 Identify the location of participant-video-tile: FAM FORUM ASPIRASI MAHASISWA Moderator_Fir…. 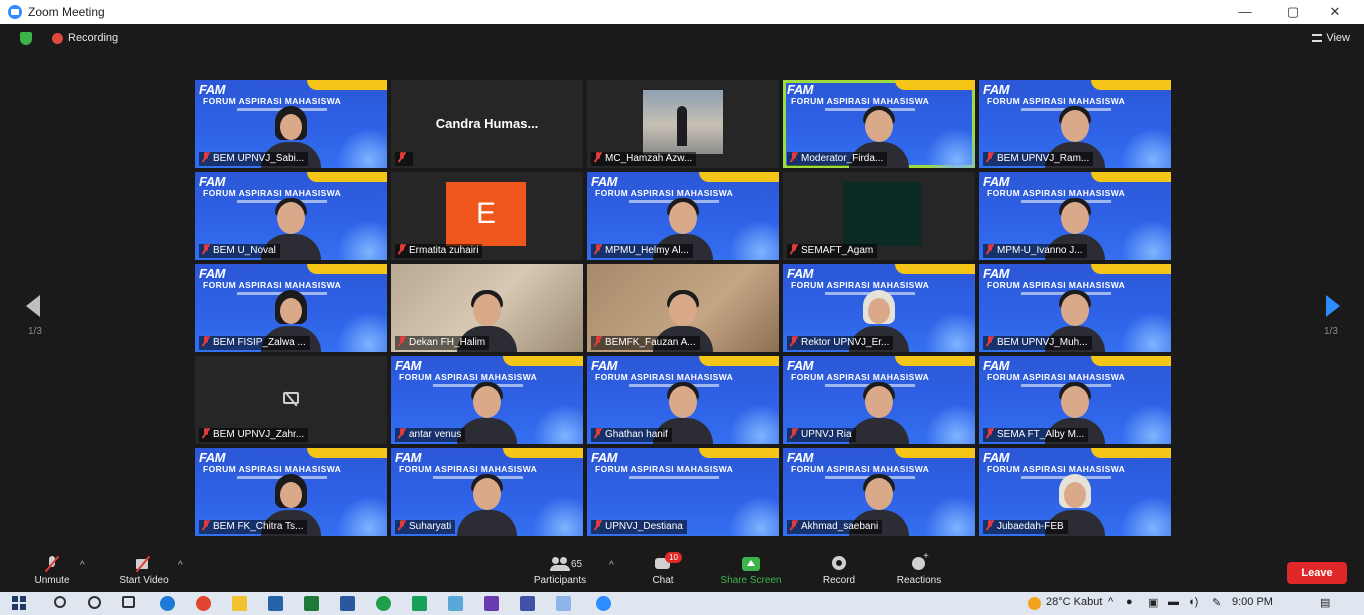
(879, 124).